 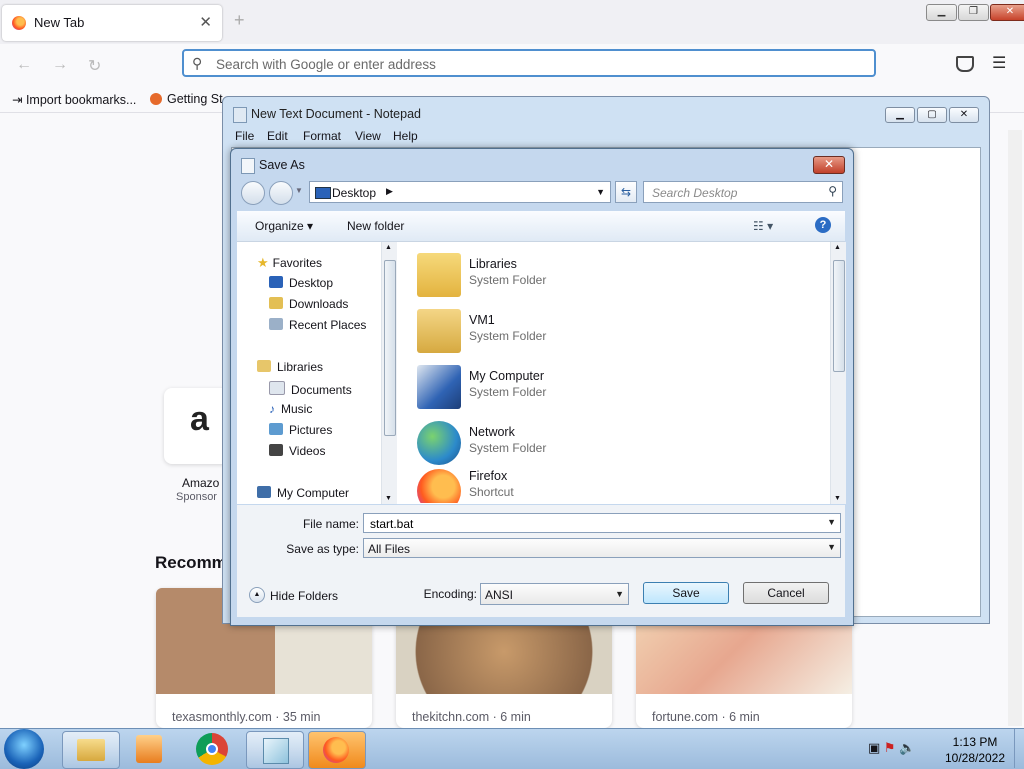 What do you see at coordinates (290, 409) in the screenshot?
I see `nav-music: ♪ Music` at bounding box center [290, 409].